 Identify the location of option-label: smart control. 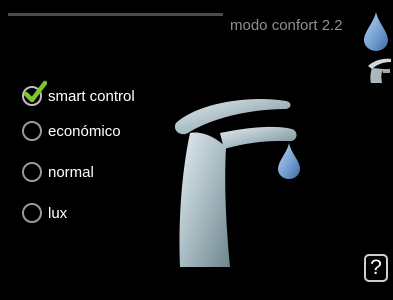
(91, 96).